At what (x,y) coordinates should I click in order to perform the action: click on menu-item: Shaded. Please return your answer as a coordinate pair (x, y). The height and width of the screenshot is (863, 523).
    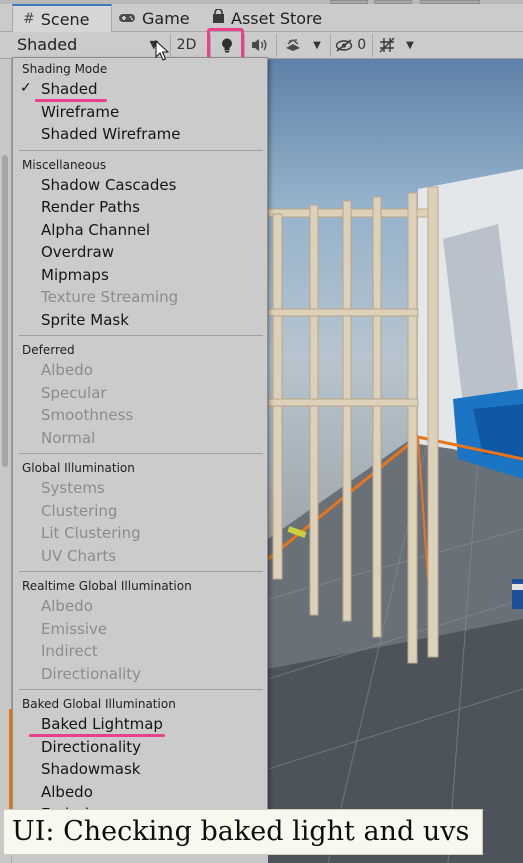
    Looking at the image, I should click on (69, 89).